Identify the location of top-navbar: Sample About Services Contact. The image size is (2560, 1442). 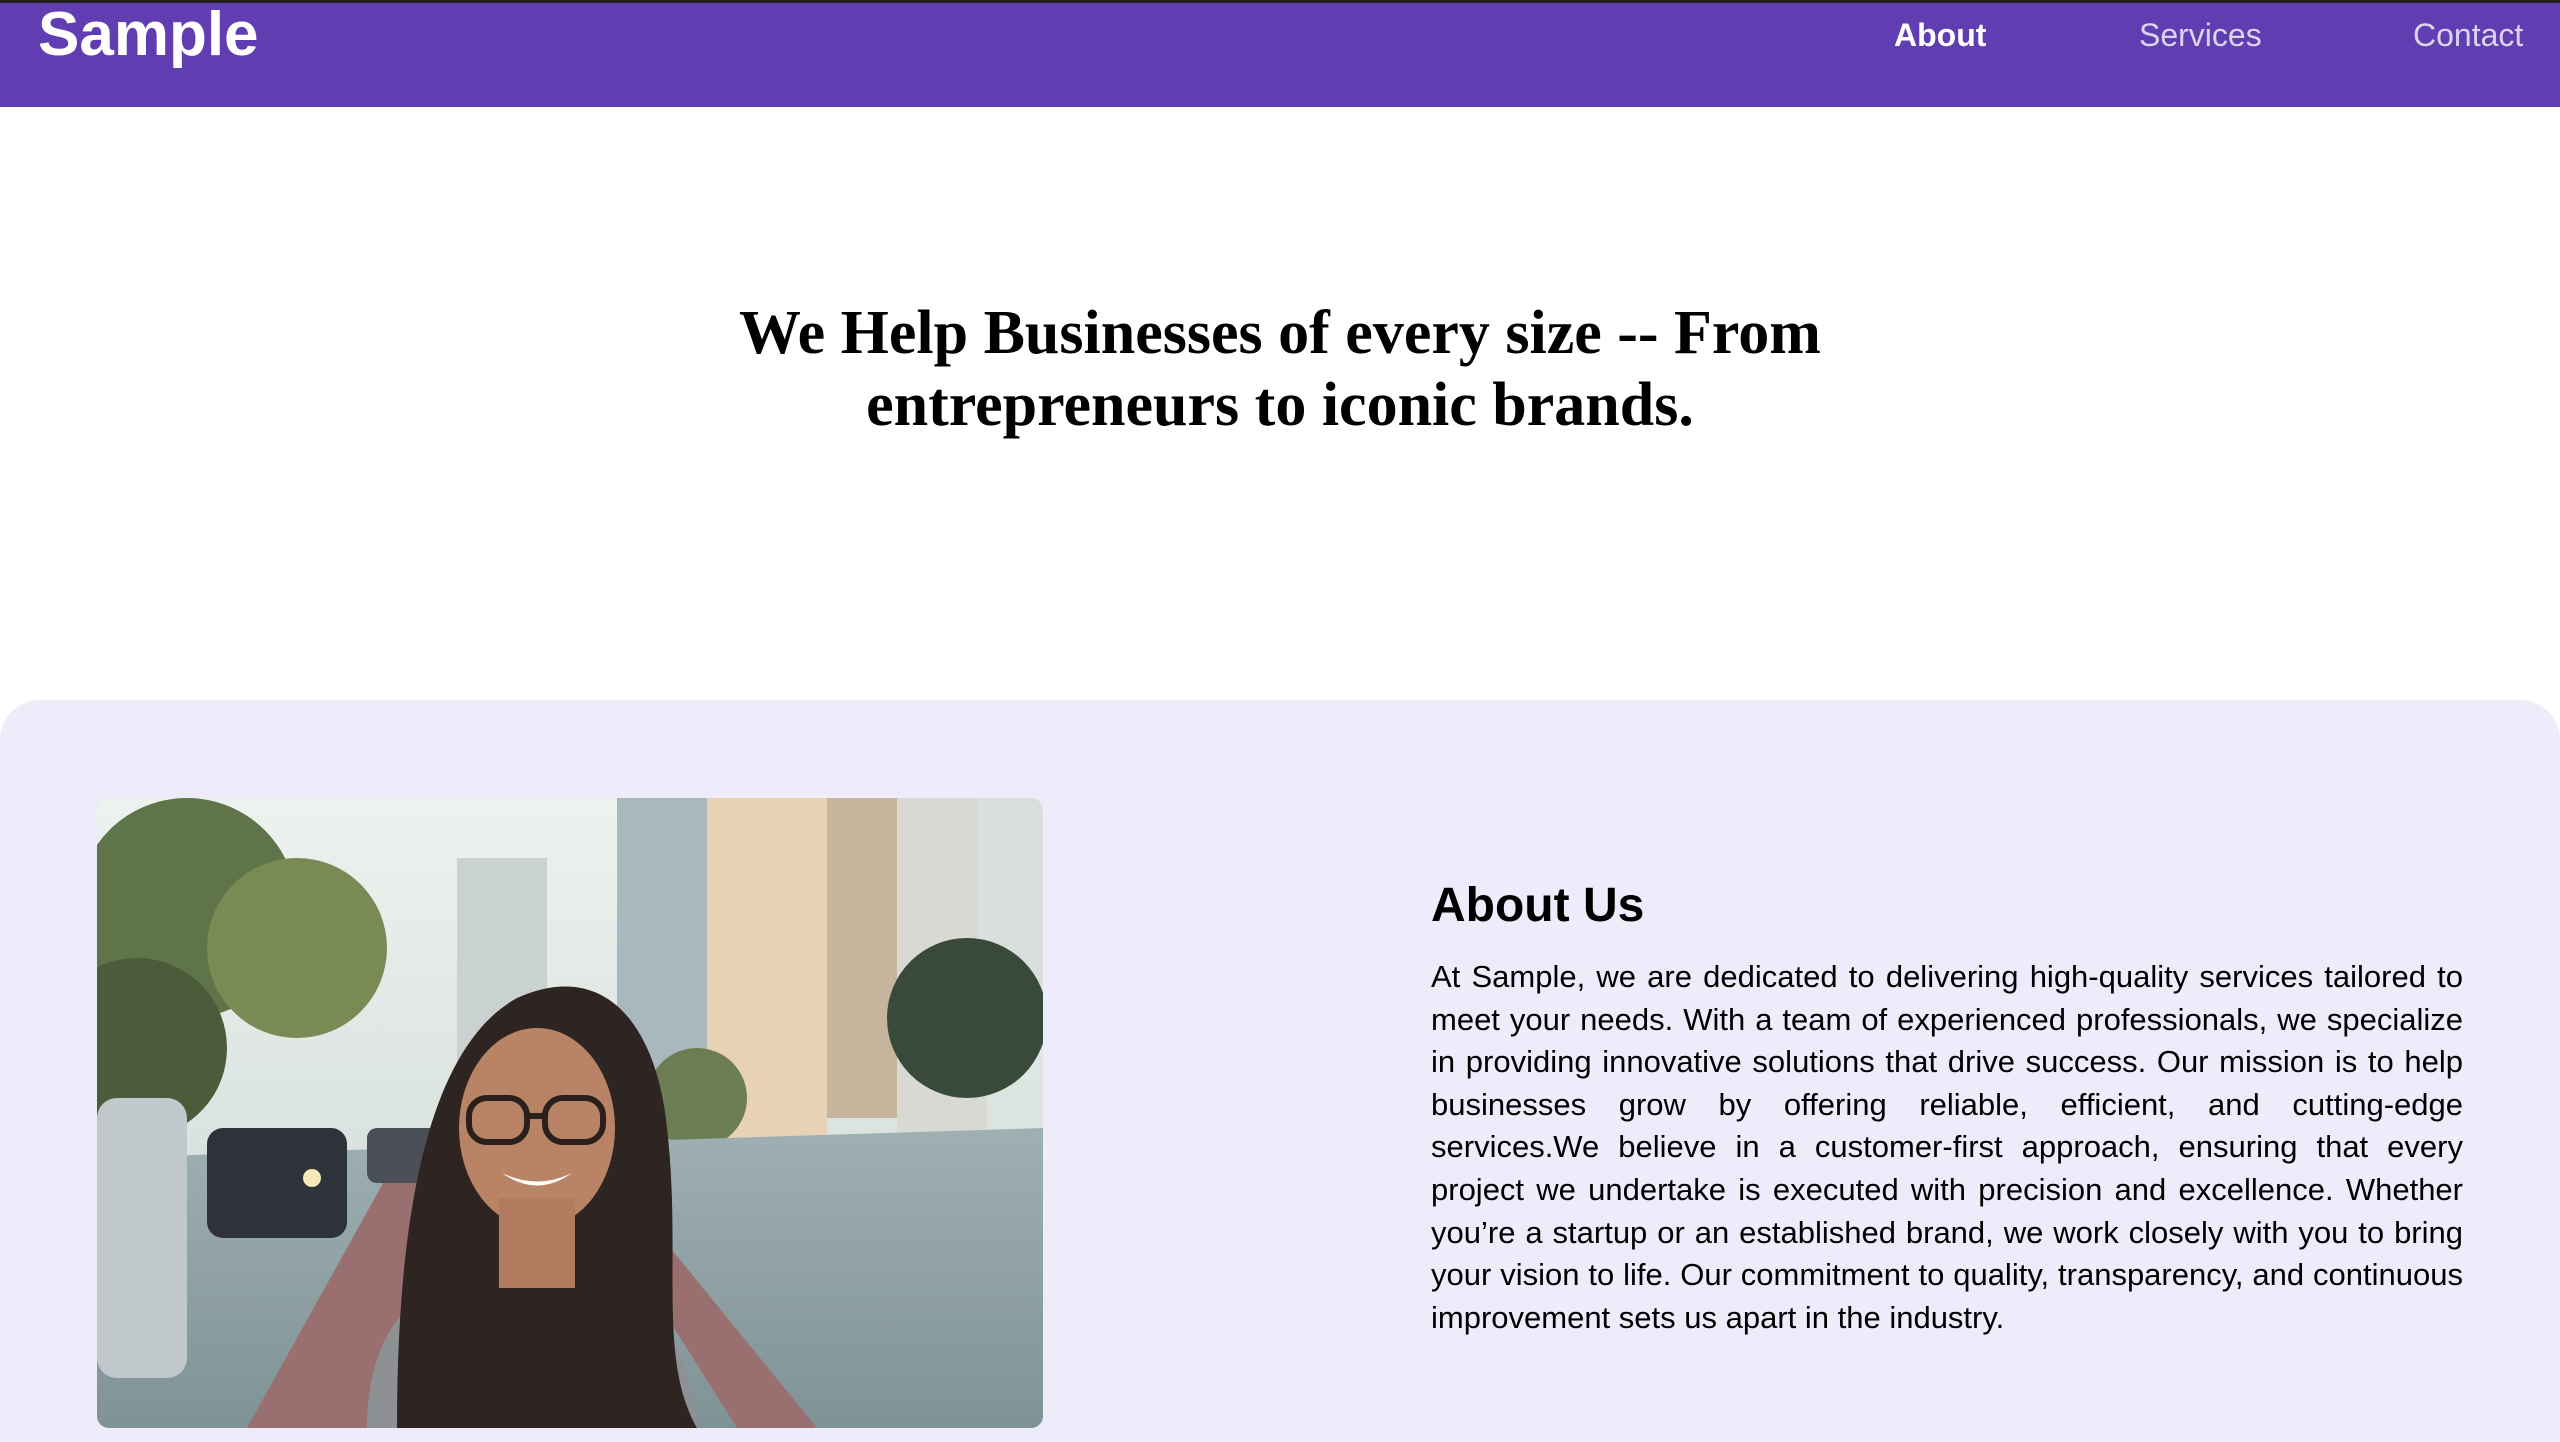
(1280, 53).